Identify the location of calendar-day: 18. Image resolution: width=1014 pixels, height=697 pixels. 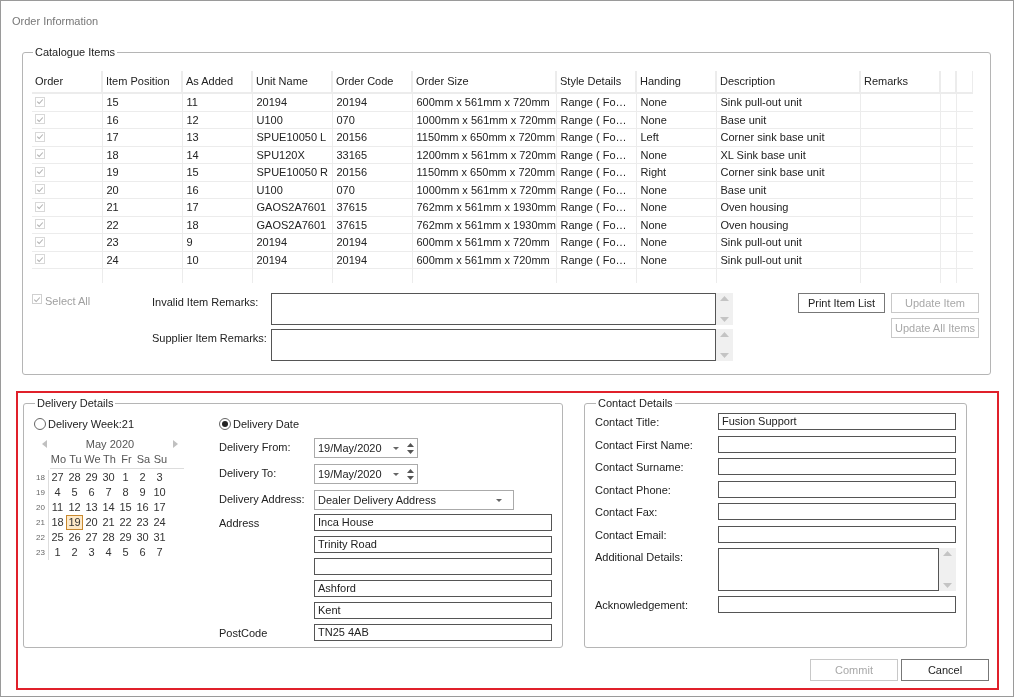
(57, 522).